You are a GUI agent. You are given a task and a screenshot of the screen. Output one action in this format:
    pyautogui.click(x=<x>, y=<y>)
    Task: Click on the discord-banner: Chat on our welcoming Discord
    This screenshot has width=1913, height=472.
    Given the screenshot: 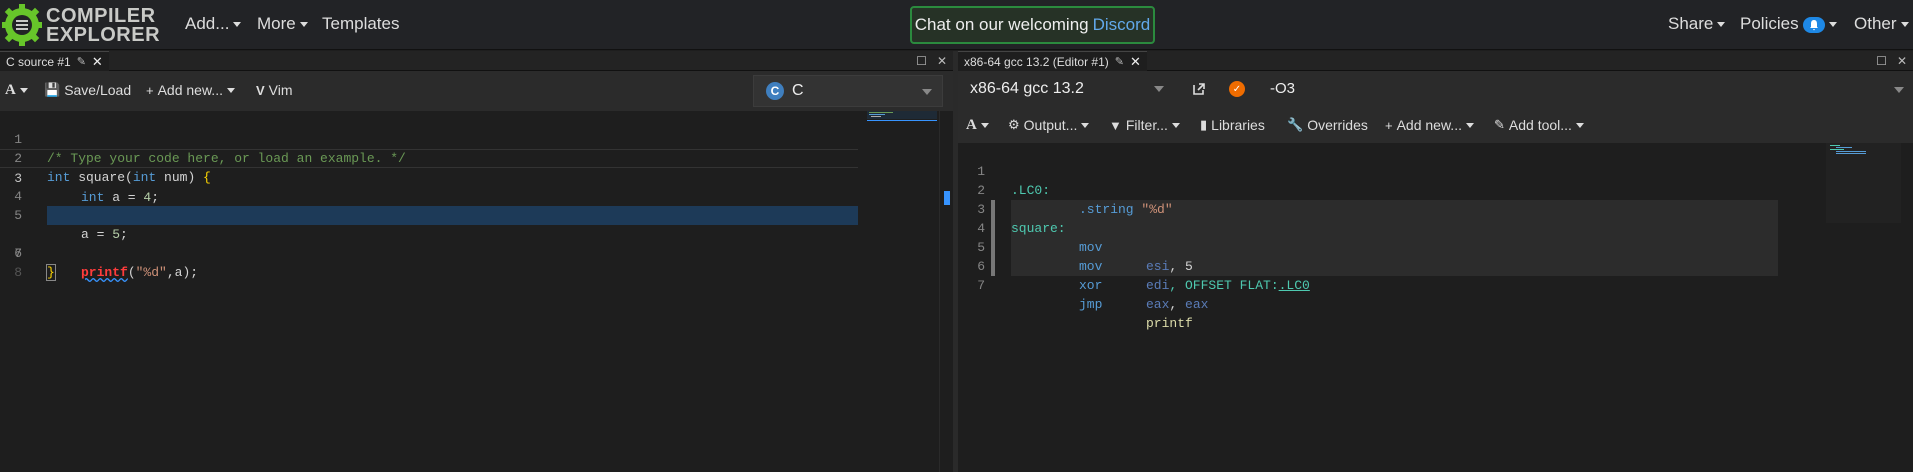 What is the action you would take?
    pyautogui.click(x=1032, y=25)
    